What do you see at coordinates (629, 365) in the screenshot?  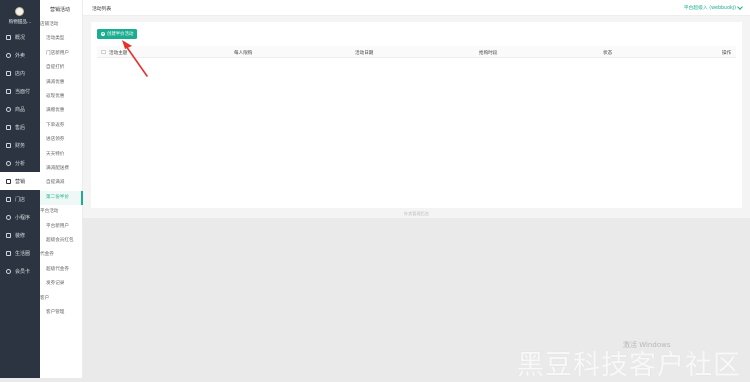 I see `community-watermark: 黑豆科技客户社区` at bounding box center [629, 365].